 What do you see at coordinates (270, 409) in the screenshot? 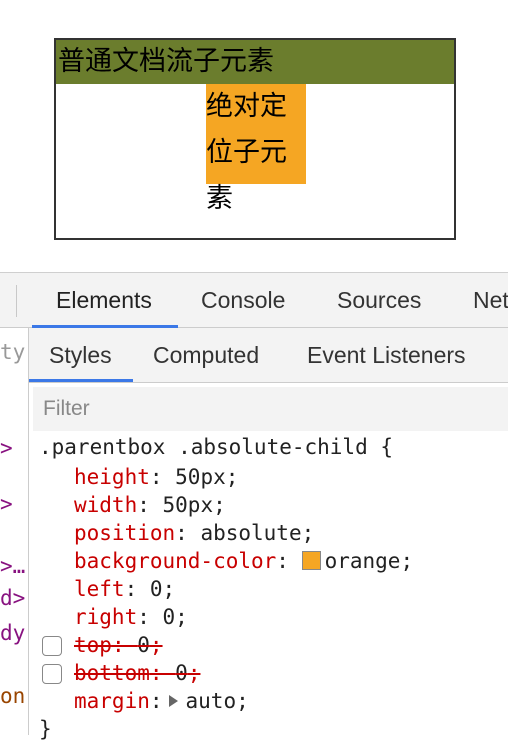
I see `styles-filter-input: Filter` at bounding box center [270, 409].